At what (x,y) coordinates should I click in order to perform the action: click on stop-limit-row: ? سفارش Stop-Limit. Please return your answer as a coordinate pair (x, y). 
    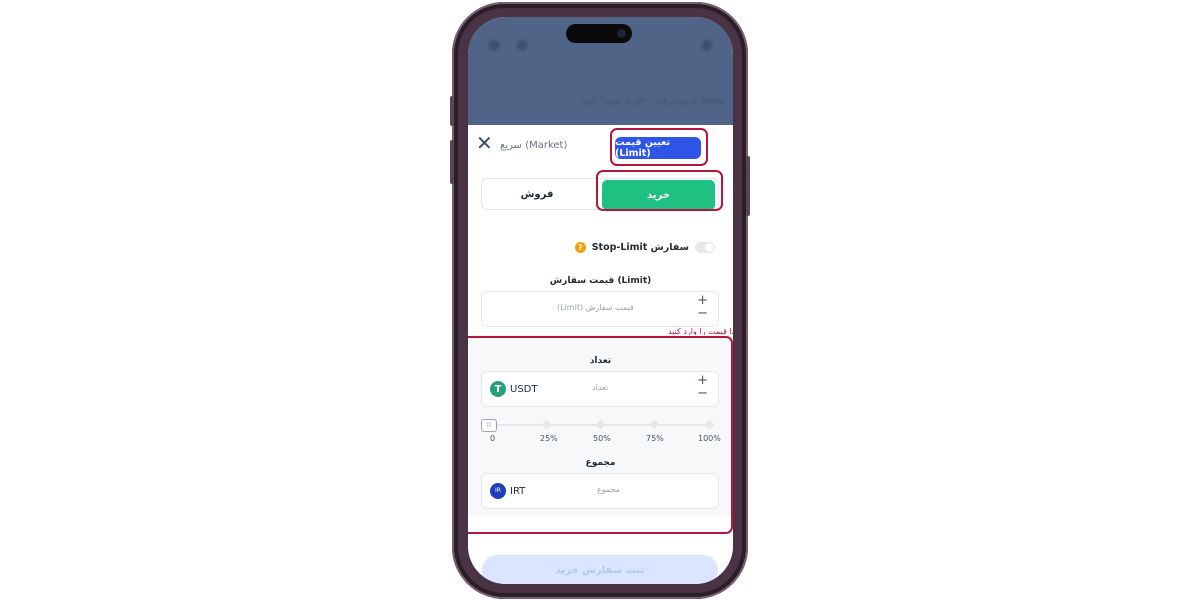
    Looking at the image, I should click on (644, 247).